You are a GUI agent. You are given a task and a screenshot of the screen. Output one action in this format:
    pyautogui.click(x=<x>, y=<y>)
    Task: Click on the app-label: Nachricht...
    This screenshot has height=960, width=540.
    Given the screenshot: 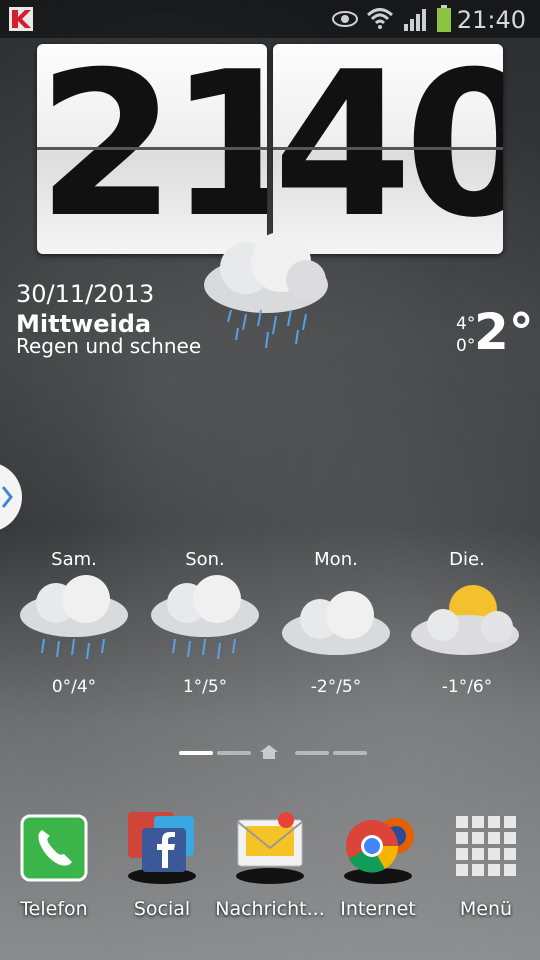 What is the action you would take?
    pyautogui.click(x=270, y=909)
    